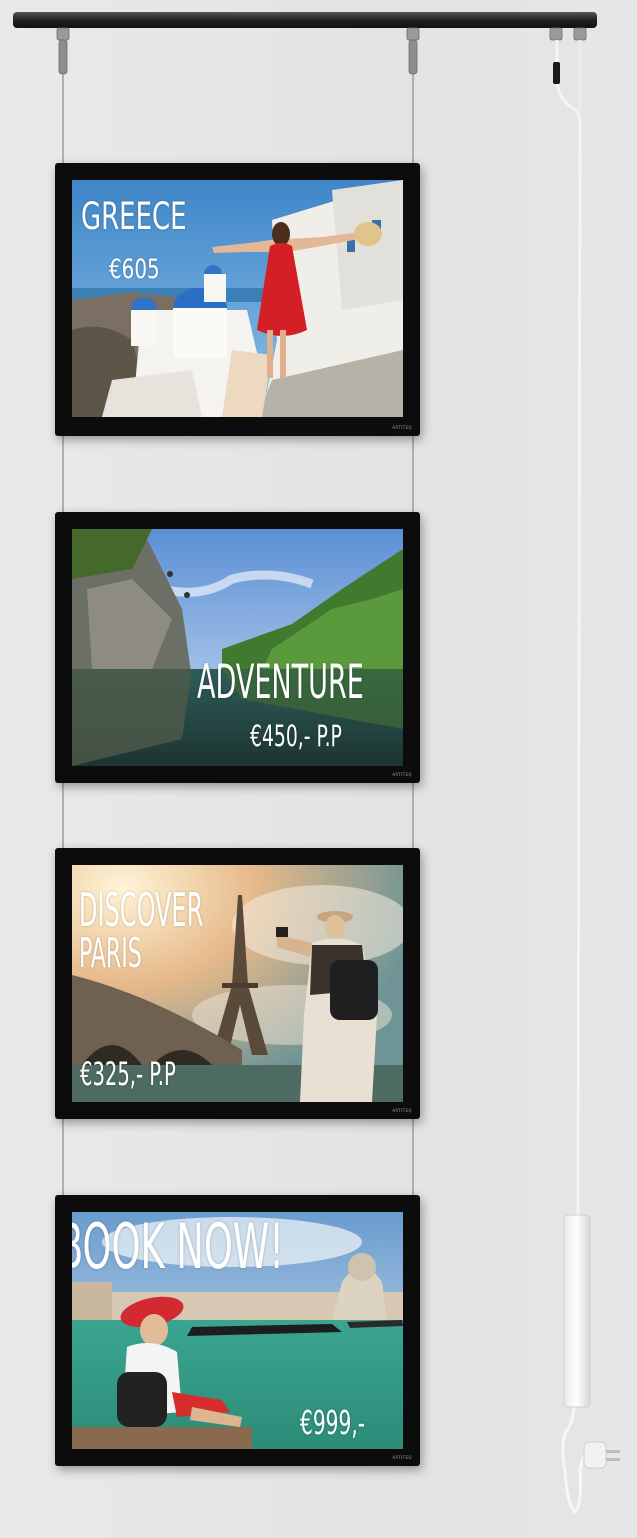 Image resolution: width=637 pixels, height=1538 pixels. Describe the element at coordinates (321, 51) in the screenshot. I see `cable-grippers` at that location.